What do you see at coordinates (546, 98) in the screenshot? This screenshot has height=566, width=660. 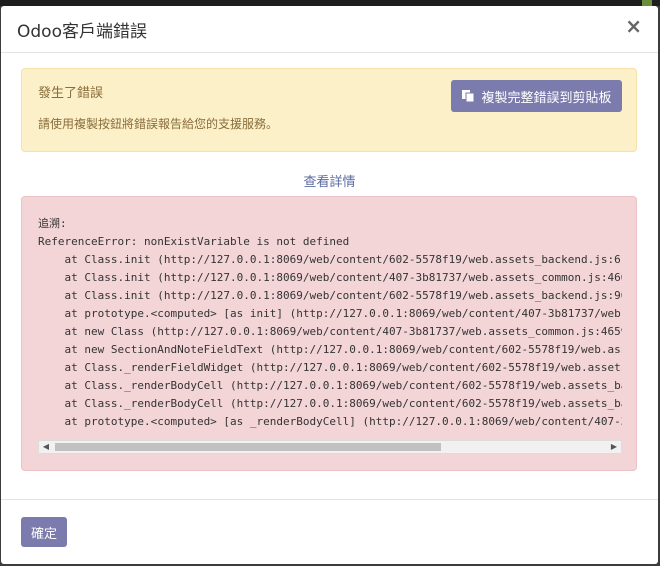 I see `copy-error-label: 複製完整錯誤到剪貼板` at bounding box center [546, 98].